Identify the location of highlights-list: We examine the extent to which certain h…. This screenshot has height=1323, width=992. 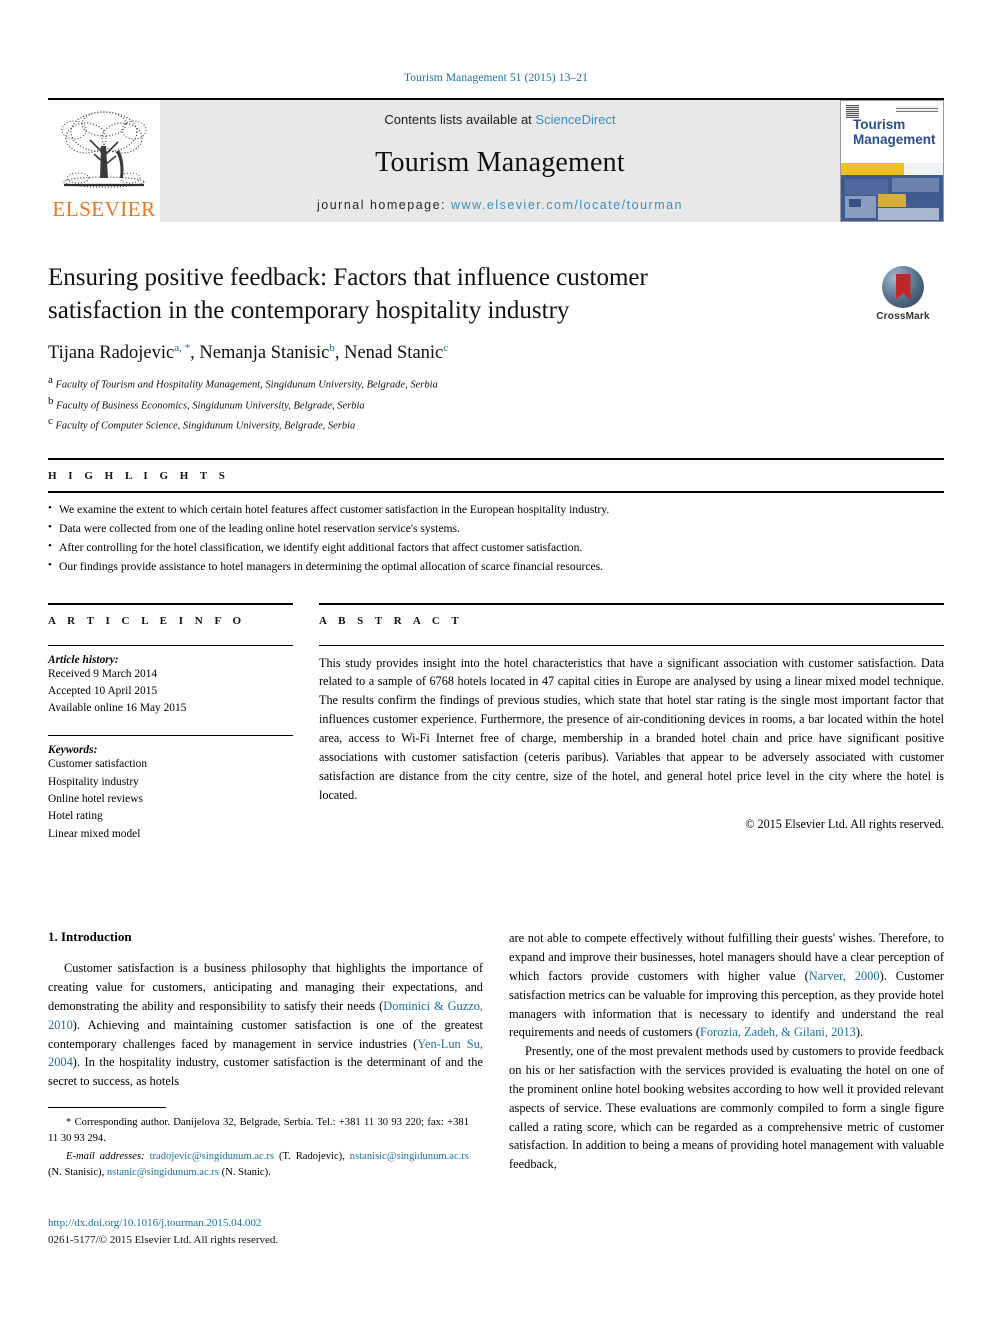
(496, 534).